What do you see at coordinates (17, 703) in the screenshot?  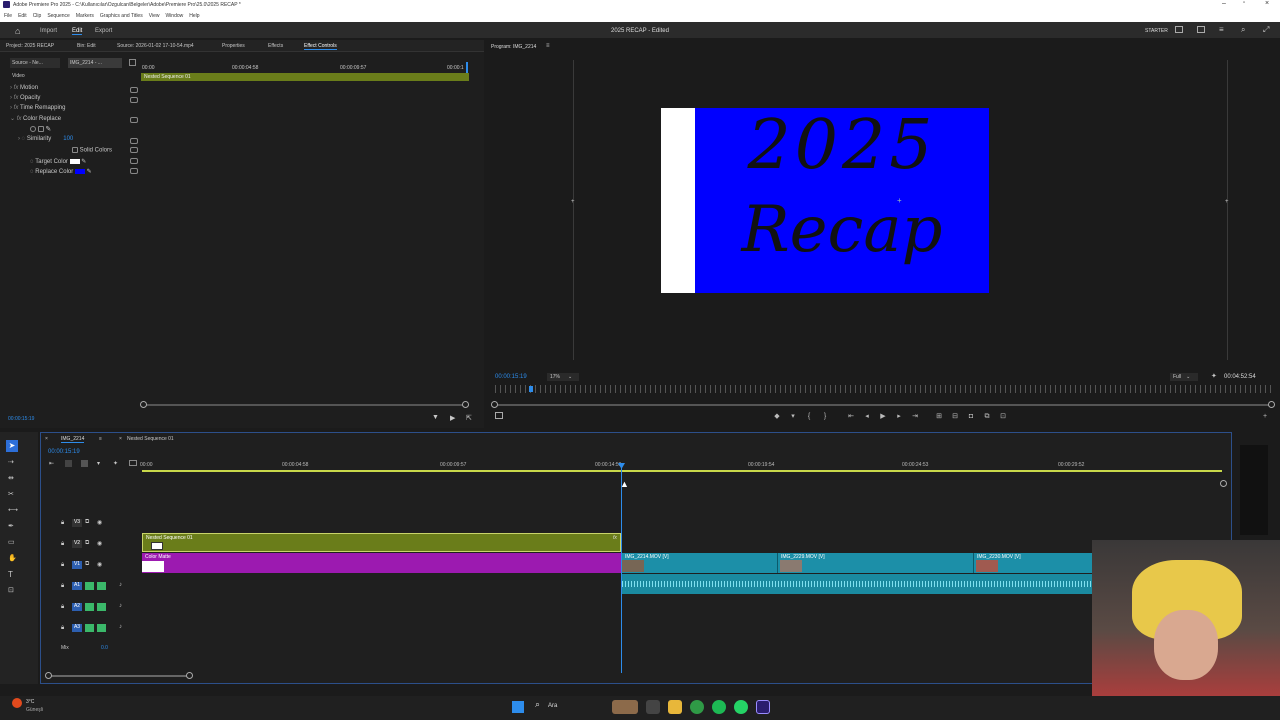 I see `weather-icon` at bounding box center [17, 703].